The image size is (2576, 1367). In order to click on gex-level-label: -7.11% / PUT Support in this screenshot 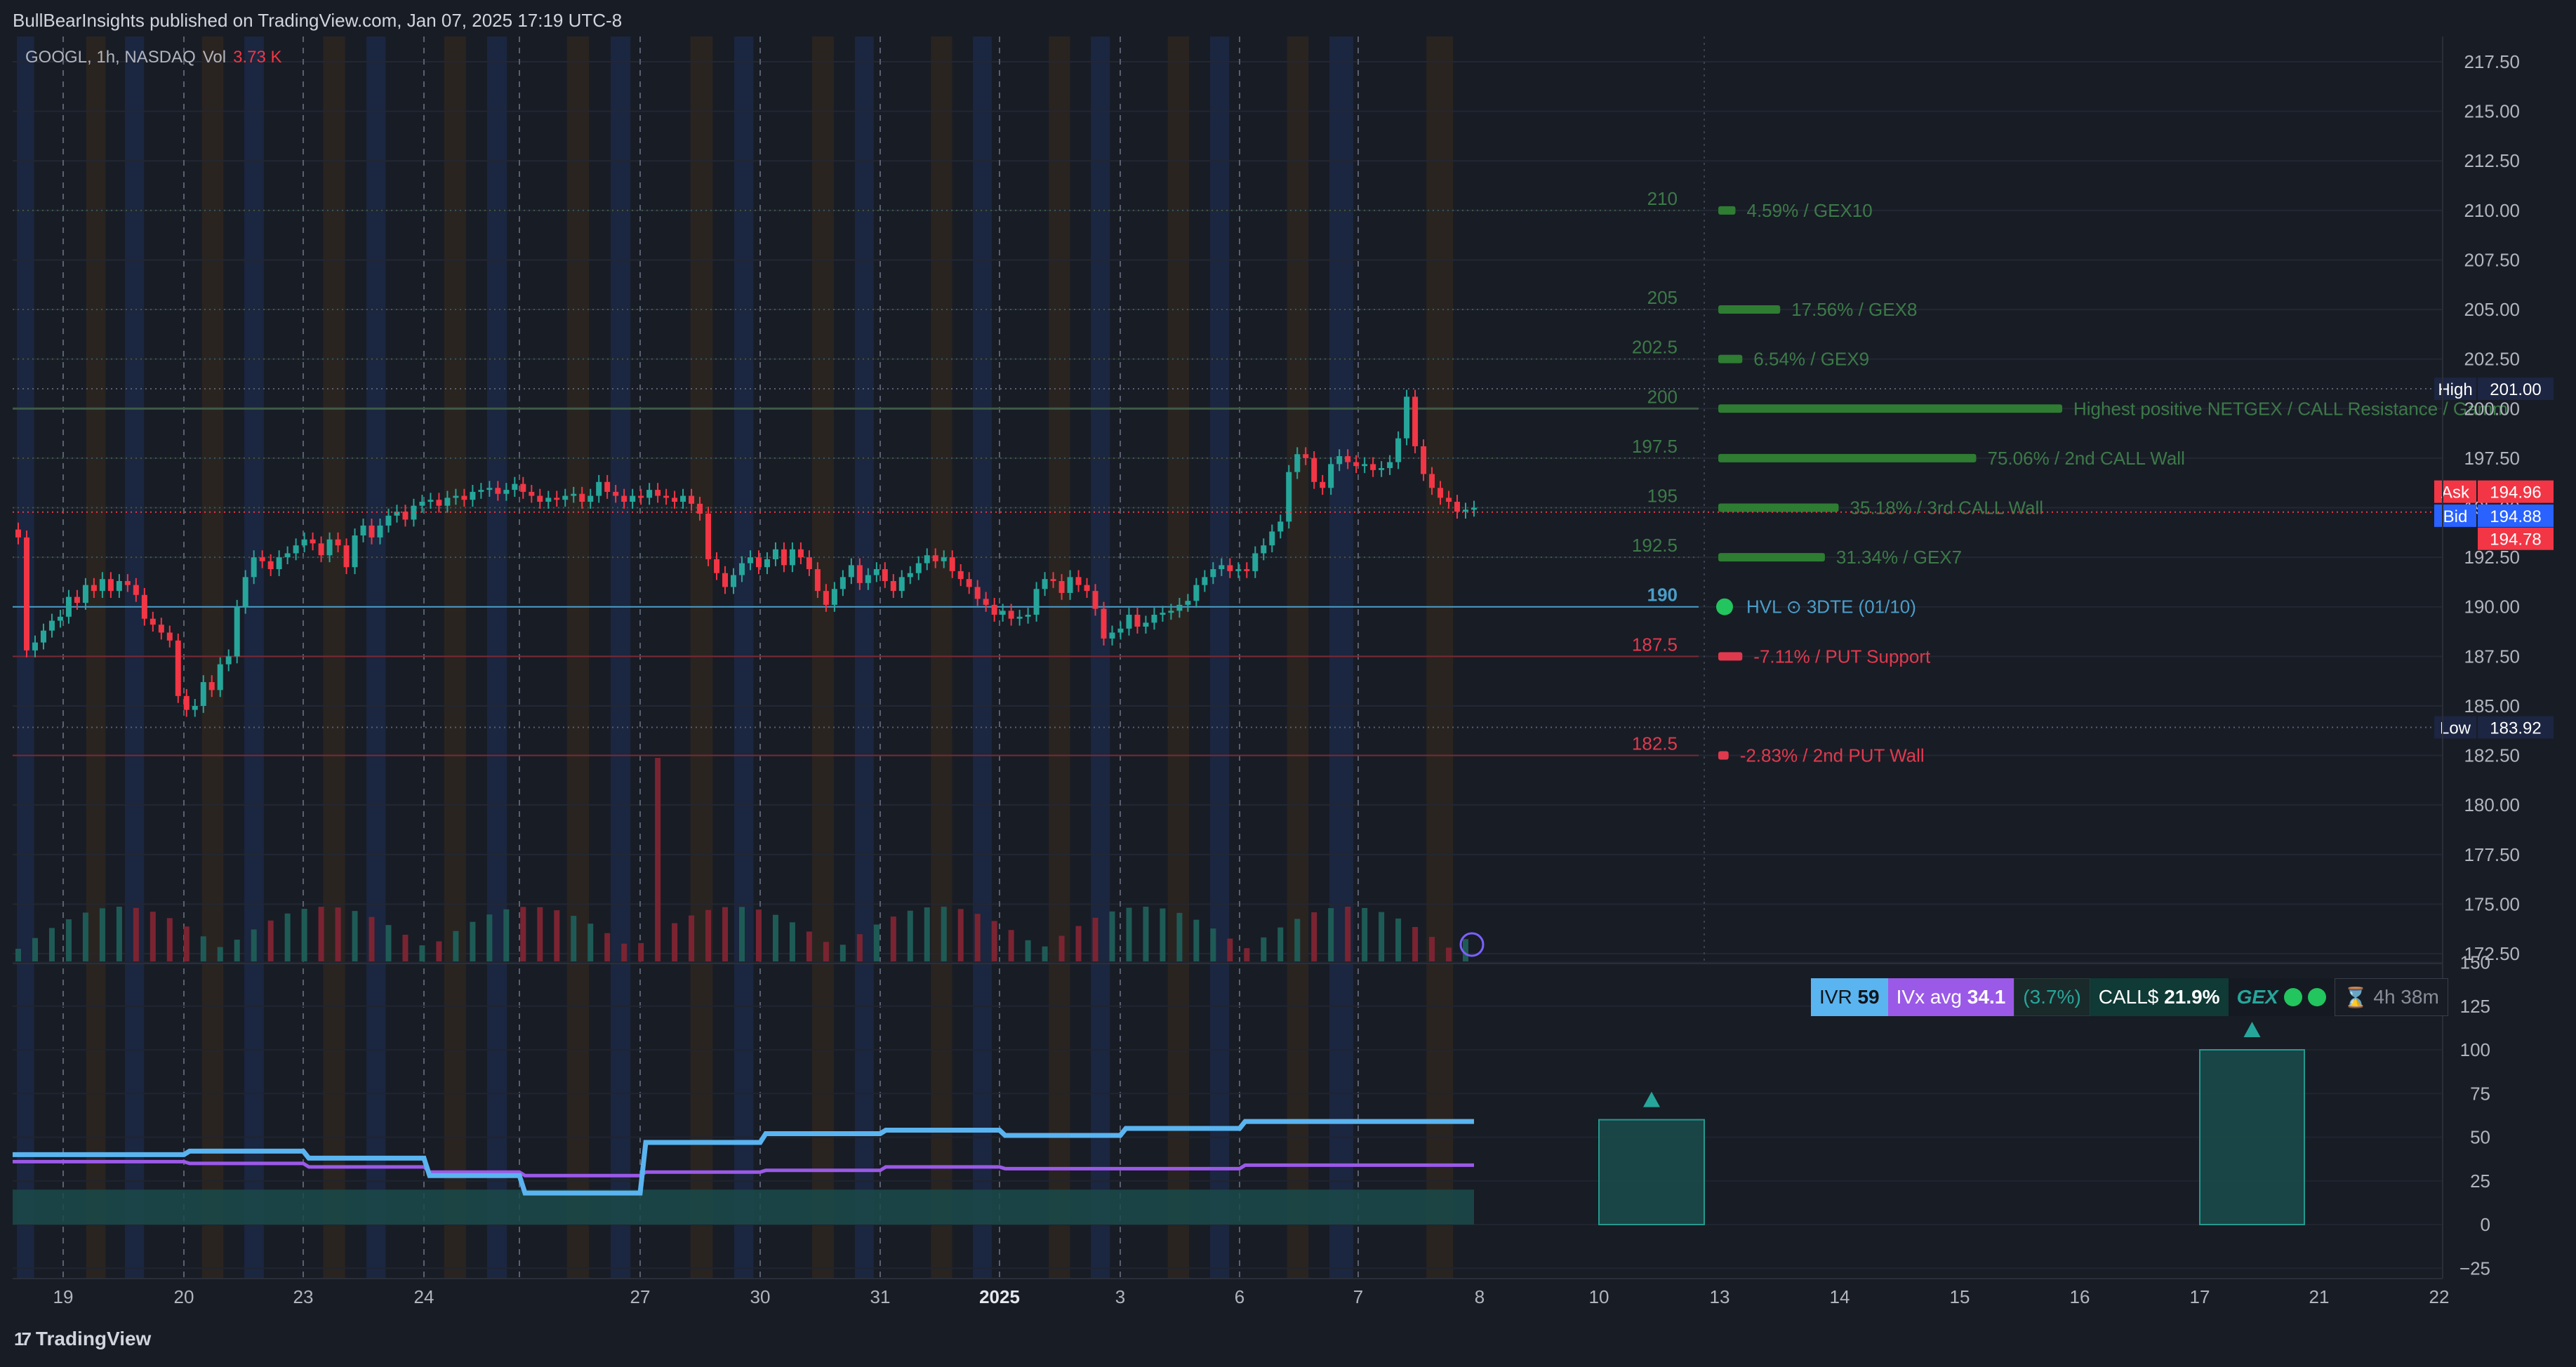, I will do `click(1842, 656)`.